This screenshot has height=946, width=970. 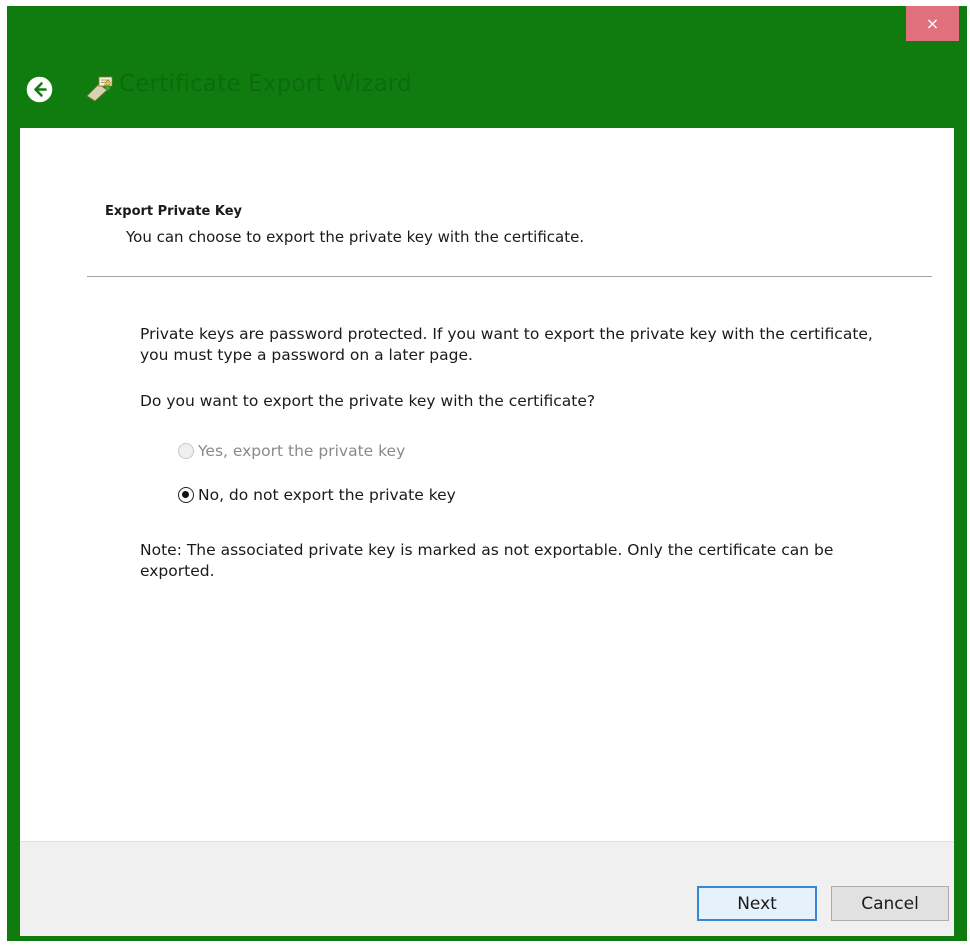 I want to click on export-no-radio, so click(x=186, y=495).